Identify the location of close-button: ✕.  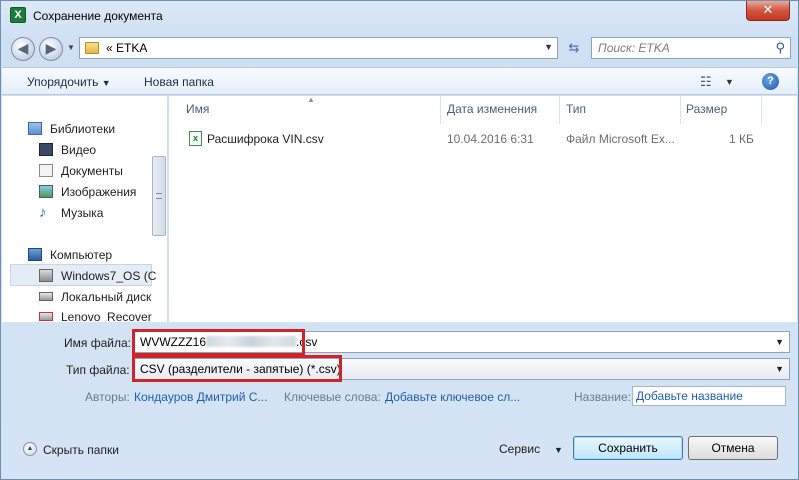
(768, 11).